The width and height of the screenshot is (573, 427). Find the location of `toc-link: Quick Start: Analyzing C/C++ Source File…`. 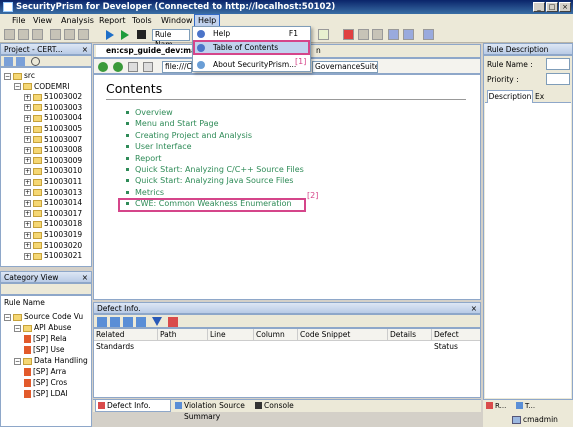

toc-link: Quick Start: Analyzing C/C++ Source File… is located at coordinates (219, 169).